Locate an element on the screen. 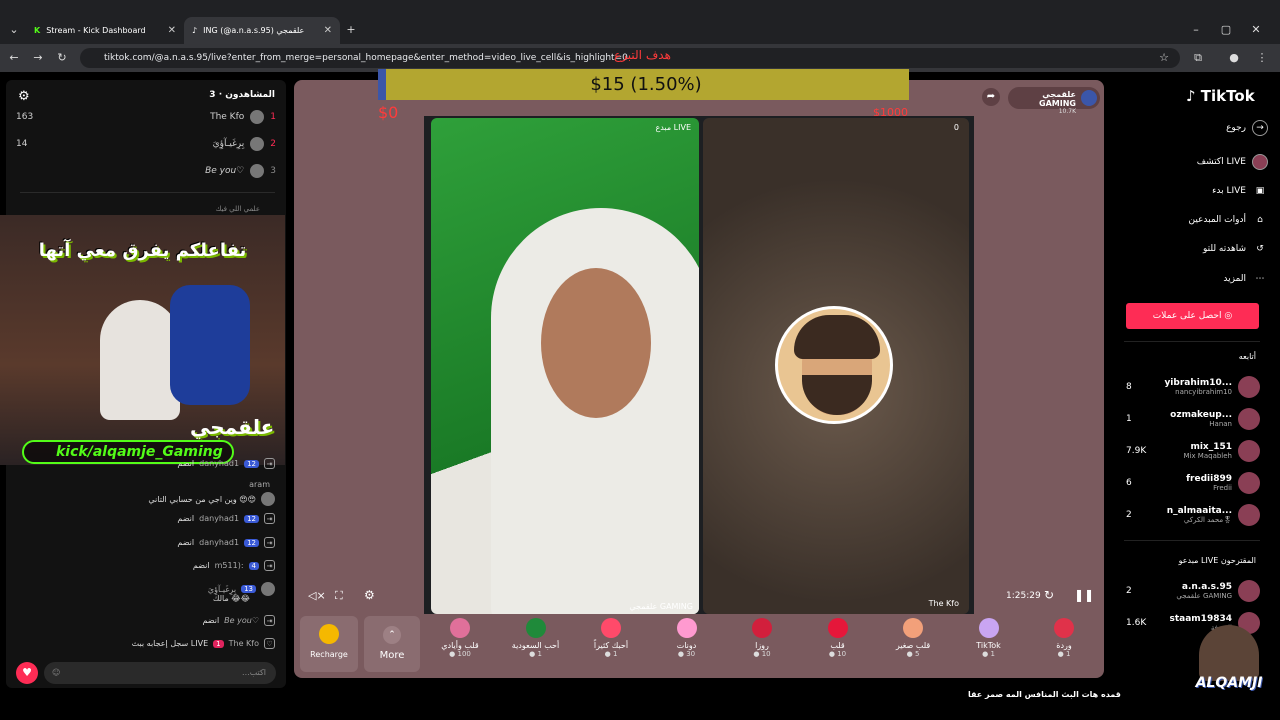 Image resolution: width=1280 pixels, height=720 pixels. bottom-caption: قمده هات البث المنافس المه صمر عقا is located at coordinates (1044, 694).